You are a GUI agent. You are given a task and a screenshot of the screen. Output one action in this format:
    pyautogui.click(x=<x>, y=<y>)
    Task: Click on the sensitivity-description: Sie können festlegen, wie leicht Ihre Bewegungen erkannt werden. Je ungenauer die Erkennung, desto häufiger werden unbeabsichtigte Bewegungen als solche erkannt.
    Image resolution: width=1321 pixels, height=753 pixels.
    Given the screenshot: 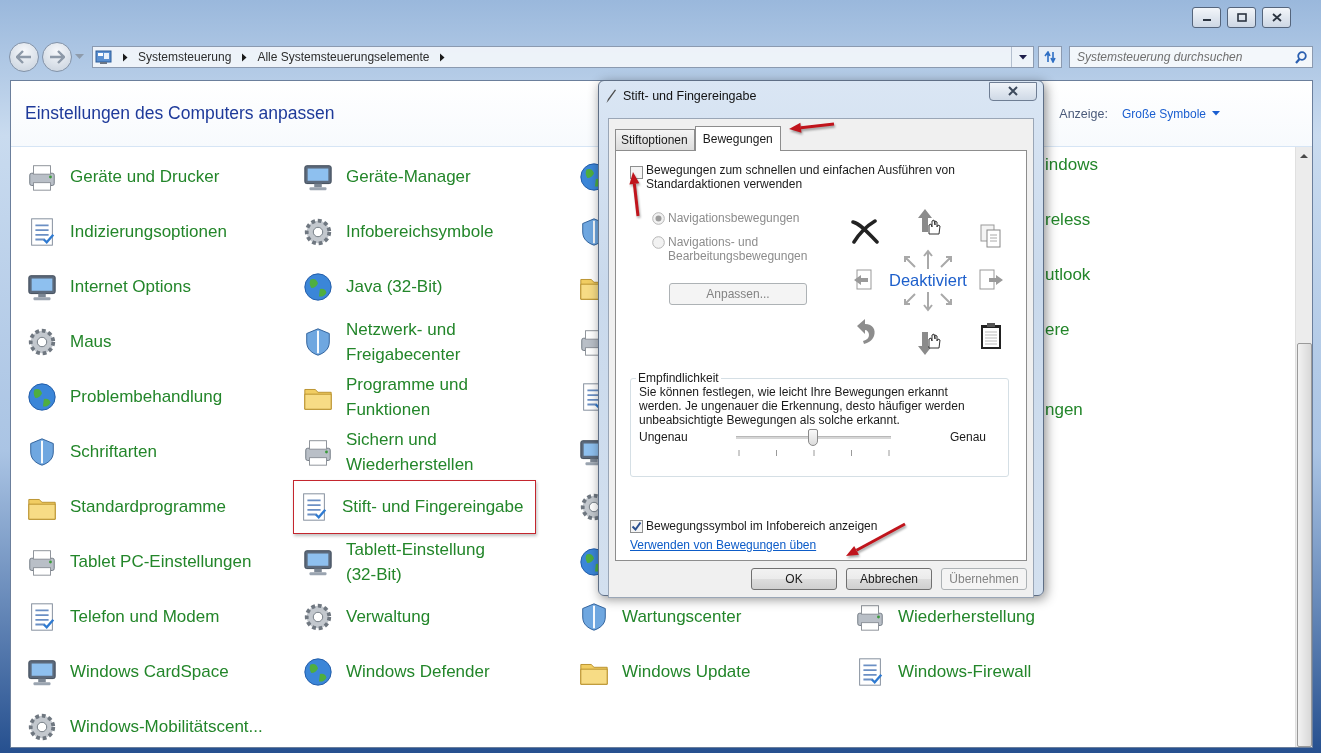 What is the action you would take?
    pyautogui.click(x=802, y=406)
    